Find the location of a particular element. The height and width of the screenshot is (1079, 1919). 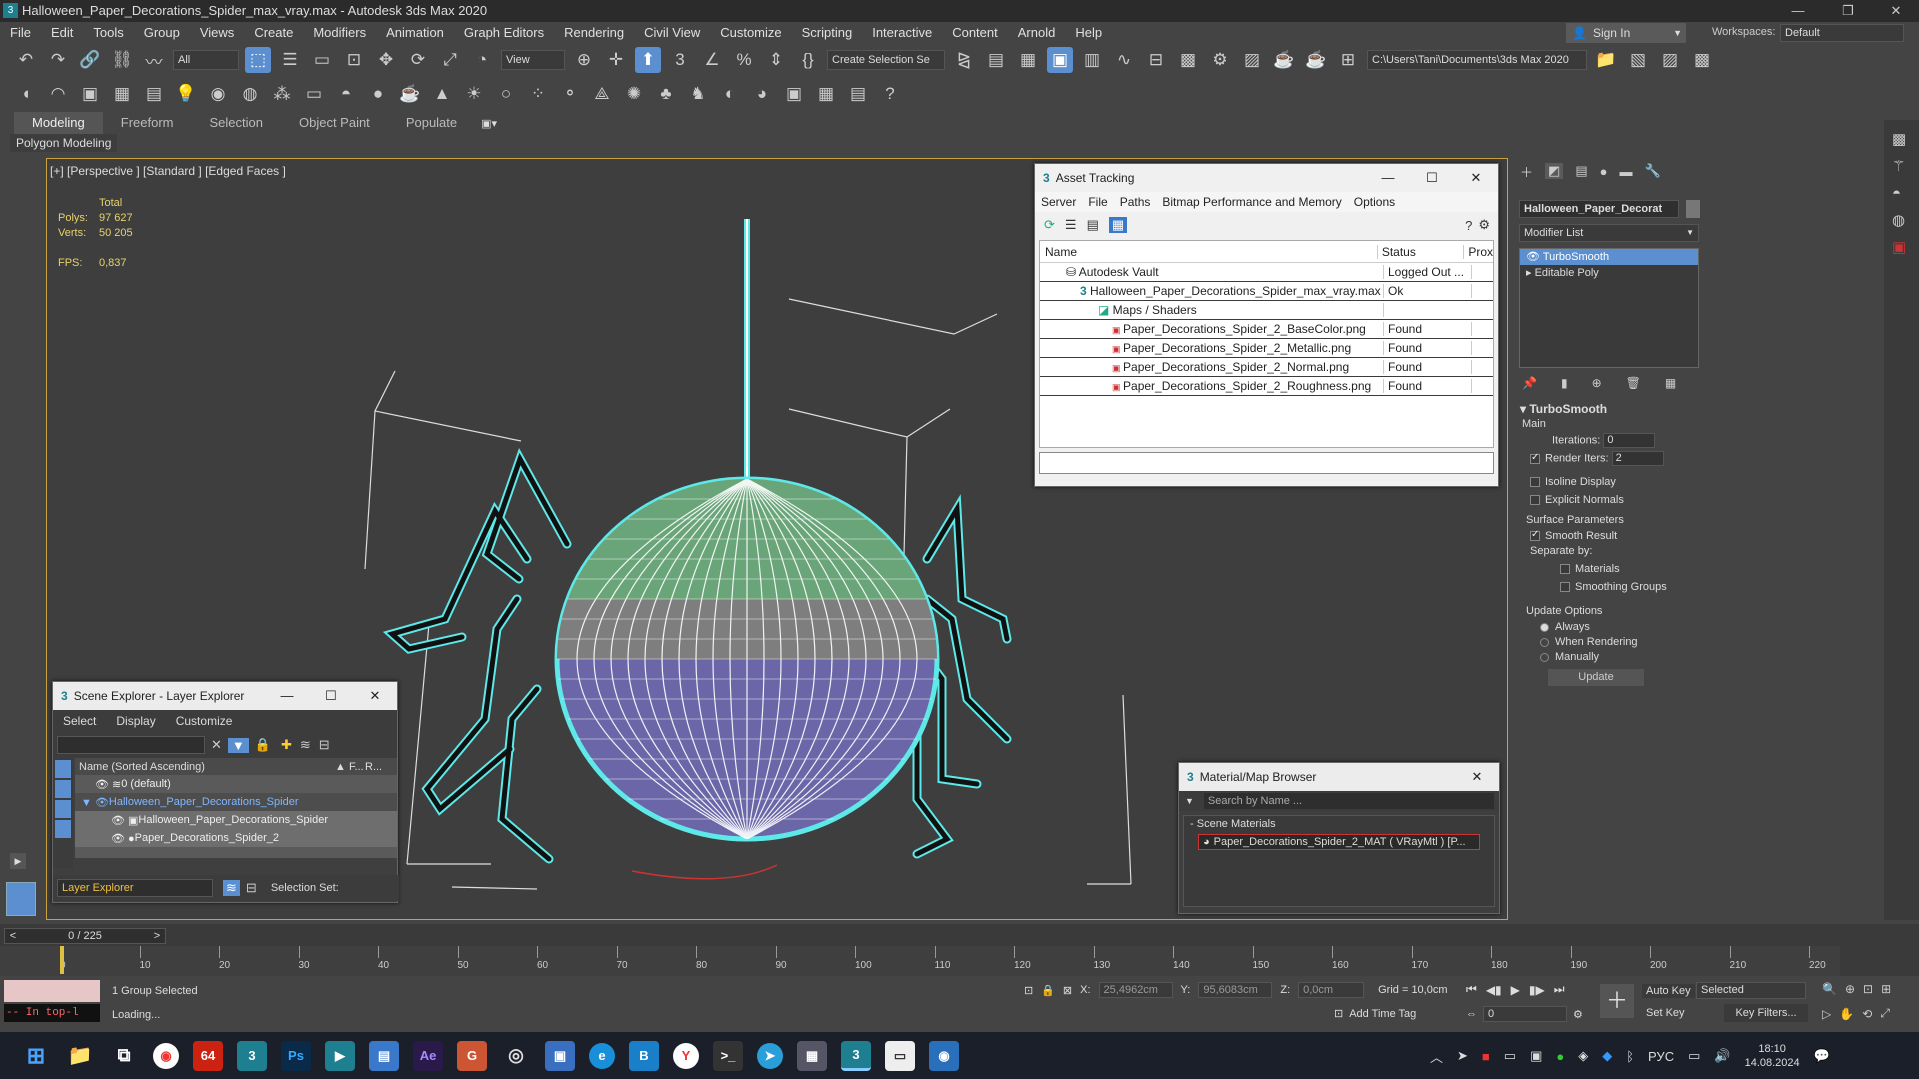

list-item: 👁 ≋ 0 (default) is located at coordinates (236, 784).